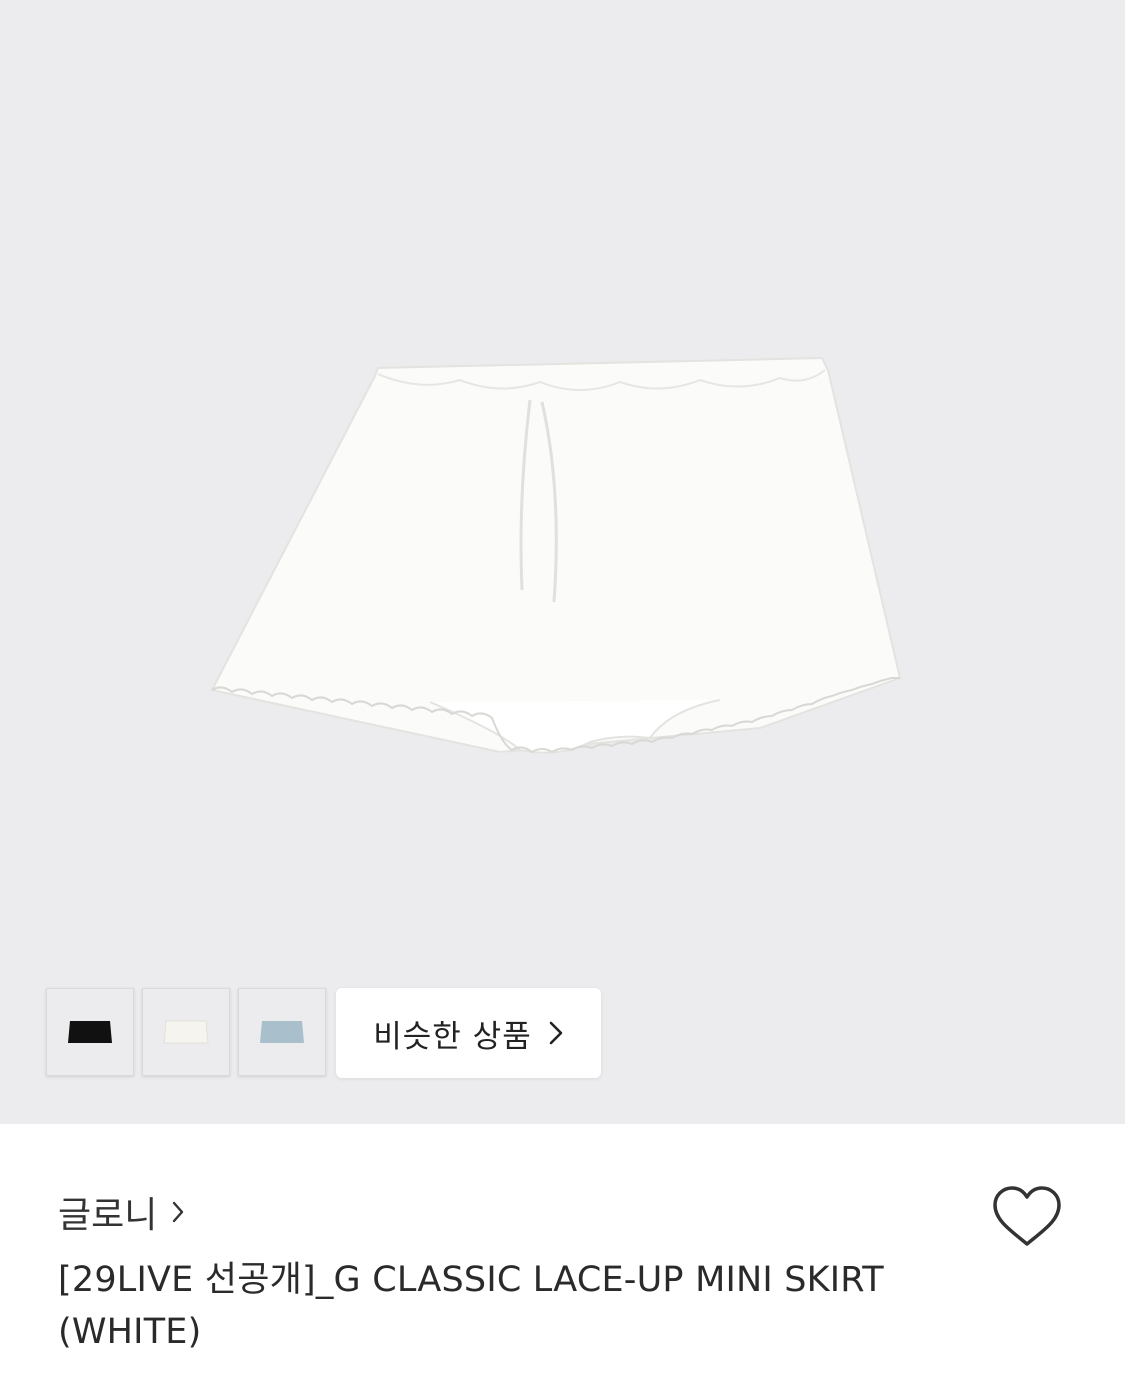 The image size is (1125, 1378). I want to click on brand-name: 글로니, so click(108, 1215).